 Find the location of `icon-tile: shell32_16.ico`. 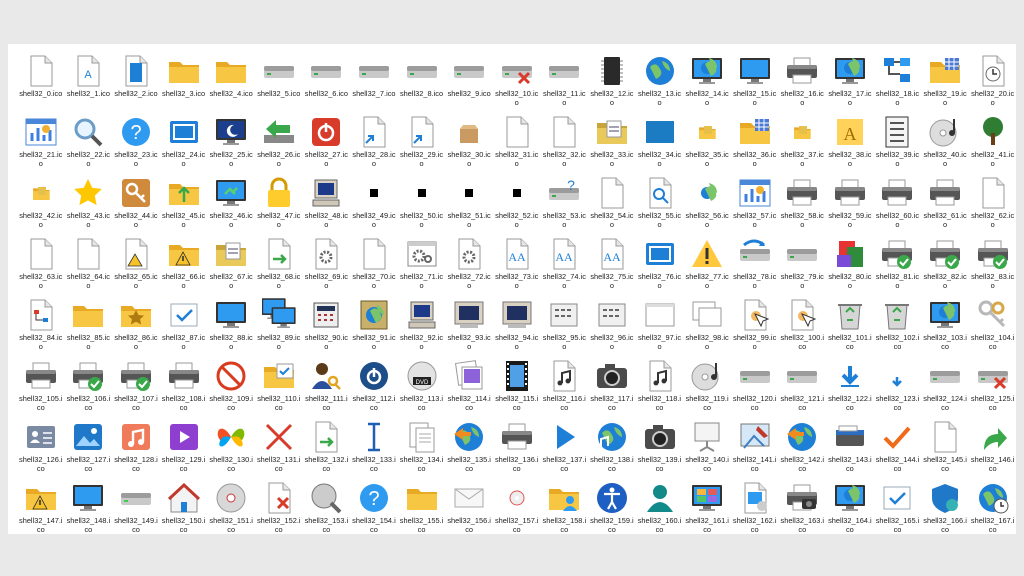

icon-tile: shell32_16.ico is located at coordinates (803, 80).